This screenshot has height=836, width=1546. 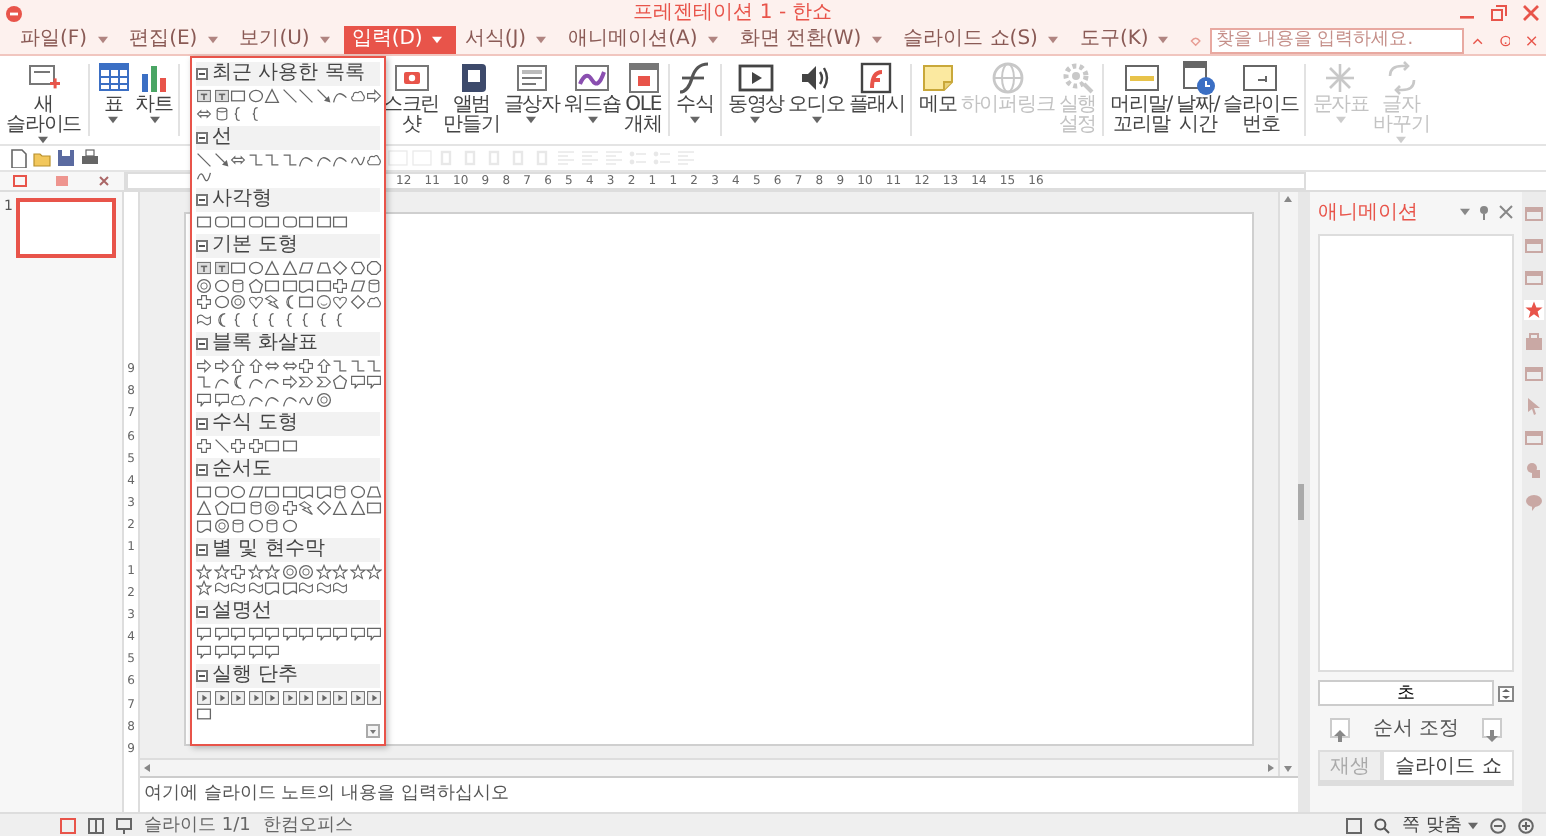 What do you see at coordinates (1448, 766) in the screenshot?
I see `panel-tab: 슬라이드 쇼` at bounding box center [1448, 766].